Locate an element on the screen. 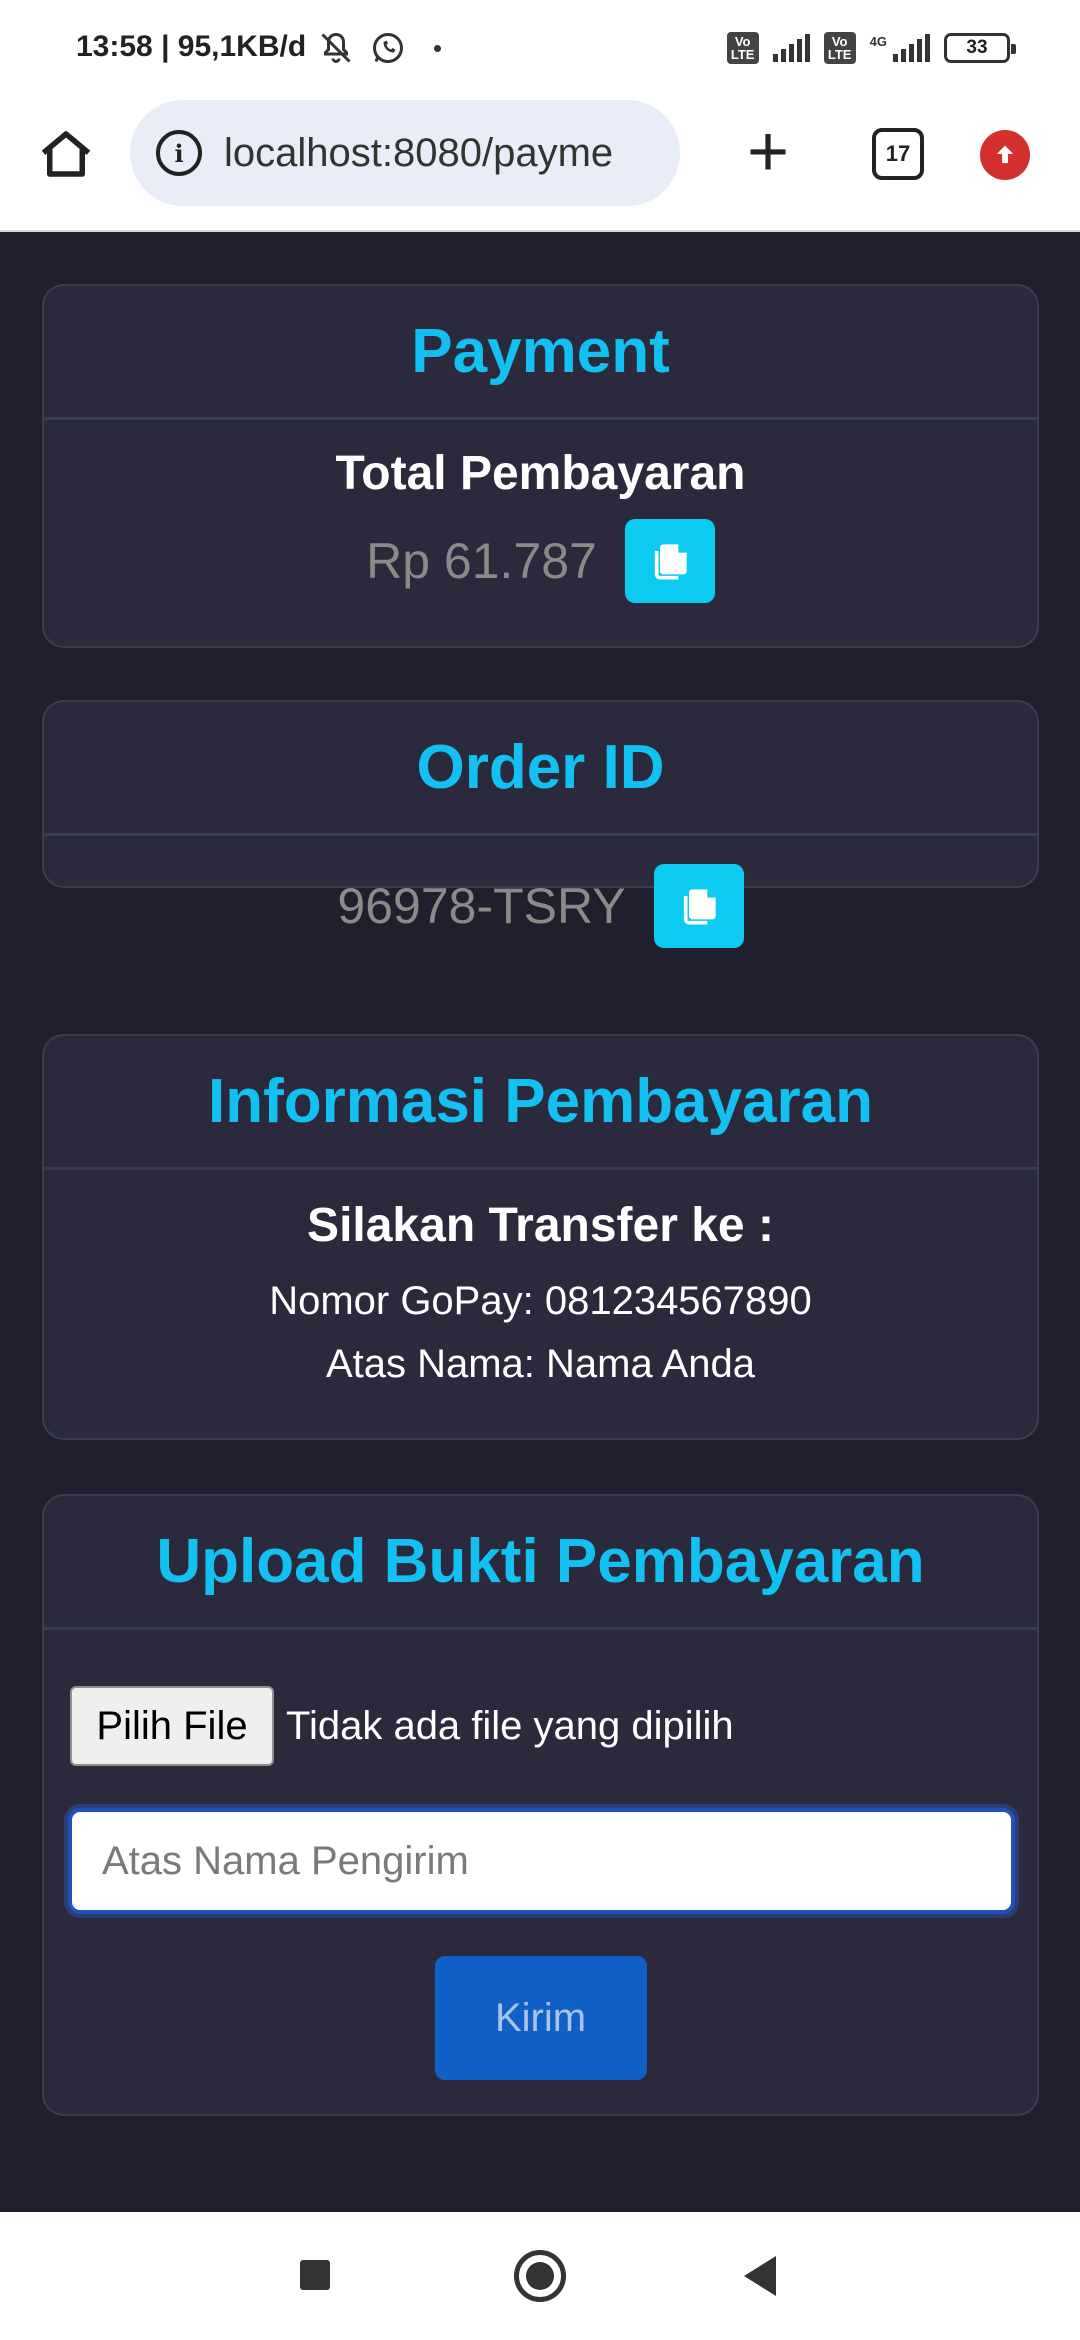  mute-bell-icon is located at coordinates (336, 47).